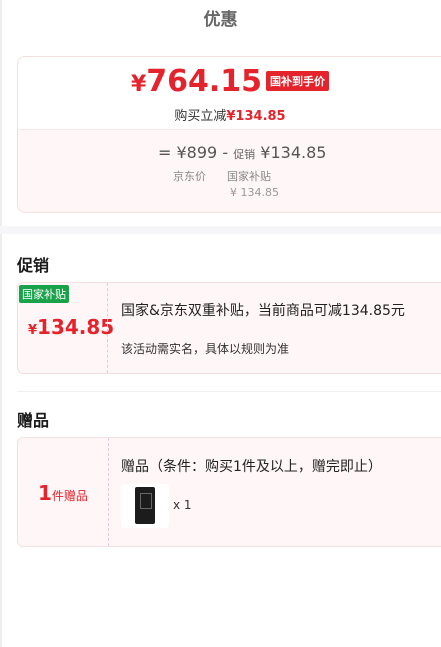 The height and width of the screenshot is (647, 441). I want to click on jd-price: ¥899, so click(197, 152).